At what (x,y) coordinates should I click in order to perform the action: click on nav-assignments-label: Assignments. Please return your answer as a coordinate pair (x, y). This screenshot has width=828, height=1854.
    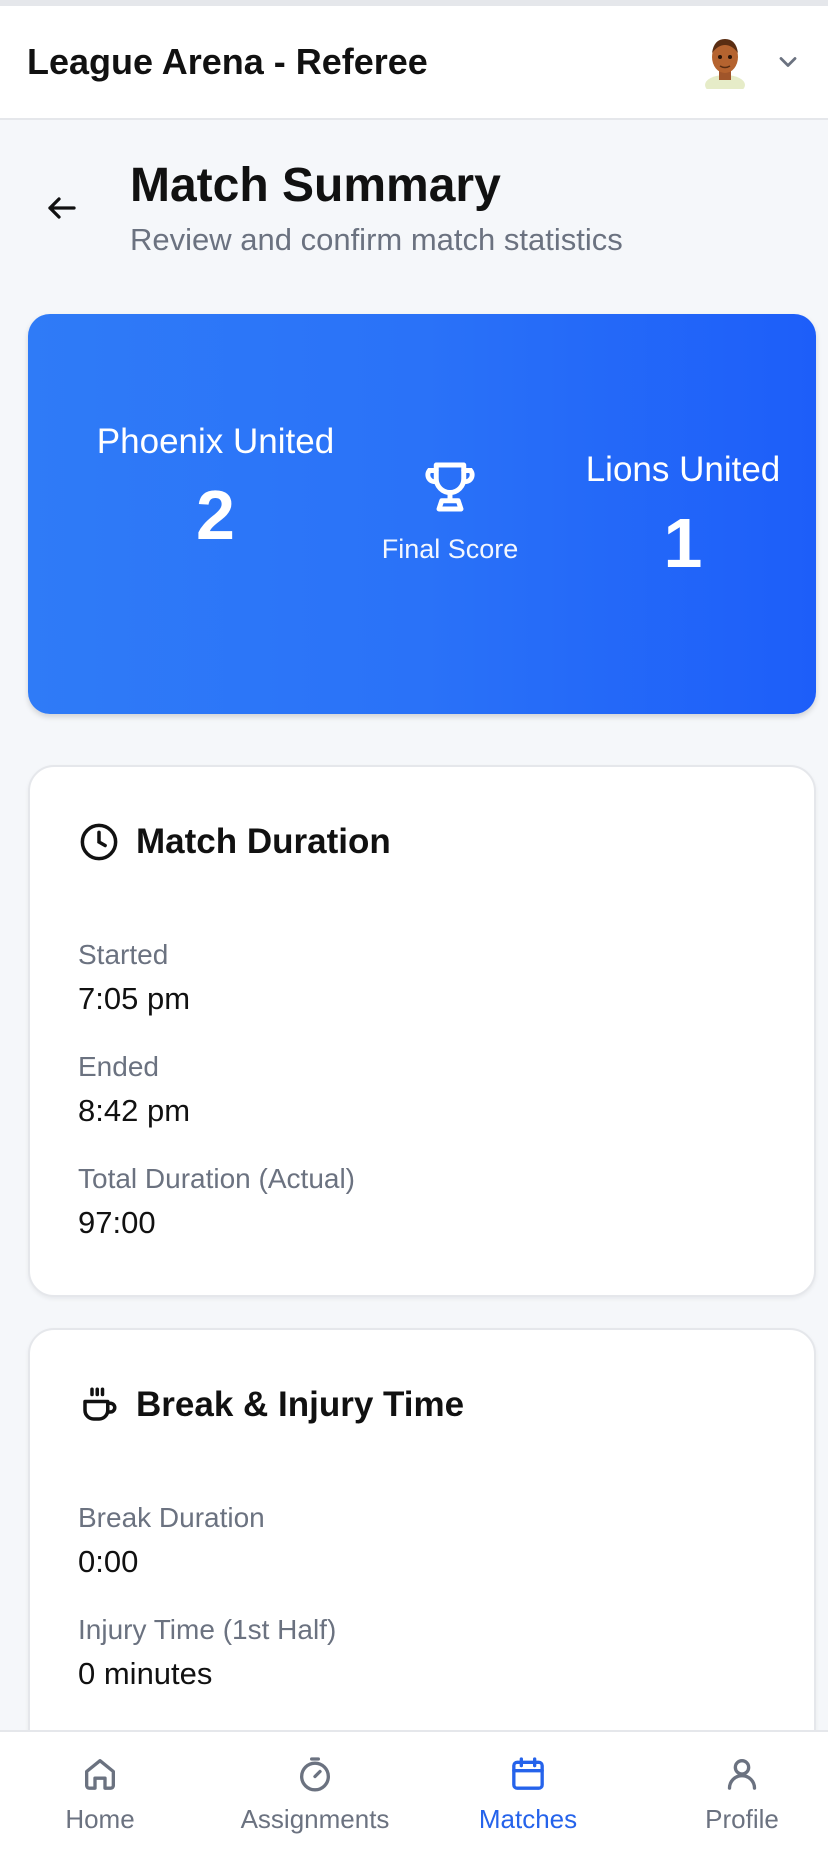
    Looking at the image, I should click on (315, 1819).